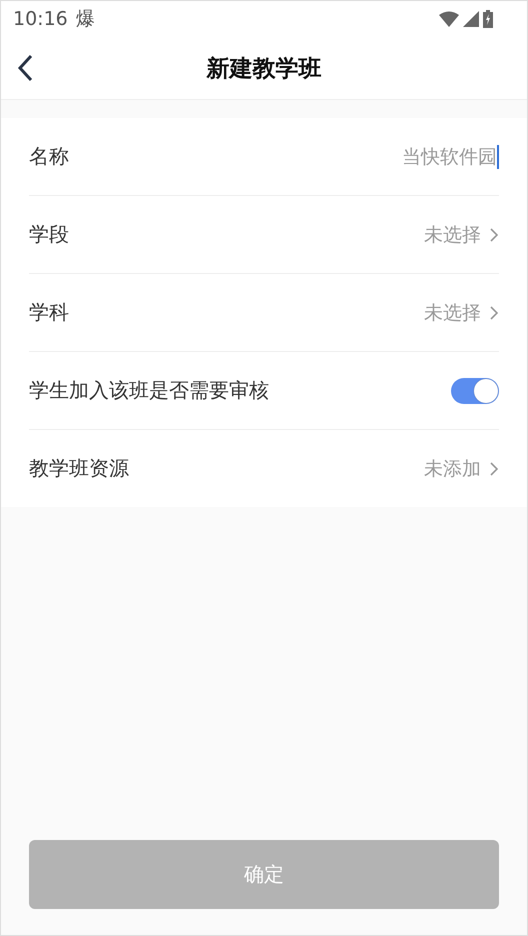 The image size is (528, 936). Describe the element at coordinates (25, 68) in the screenshot. I see `back-icon` at that location.